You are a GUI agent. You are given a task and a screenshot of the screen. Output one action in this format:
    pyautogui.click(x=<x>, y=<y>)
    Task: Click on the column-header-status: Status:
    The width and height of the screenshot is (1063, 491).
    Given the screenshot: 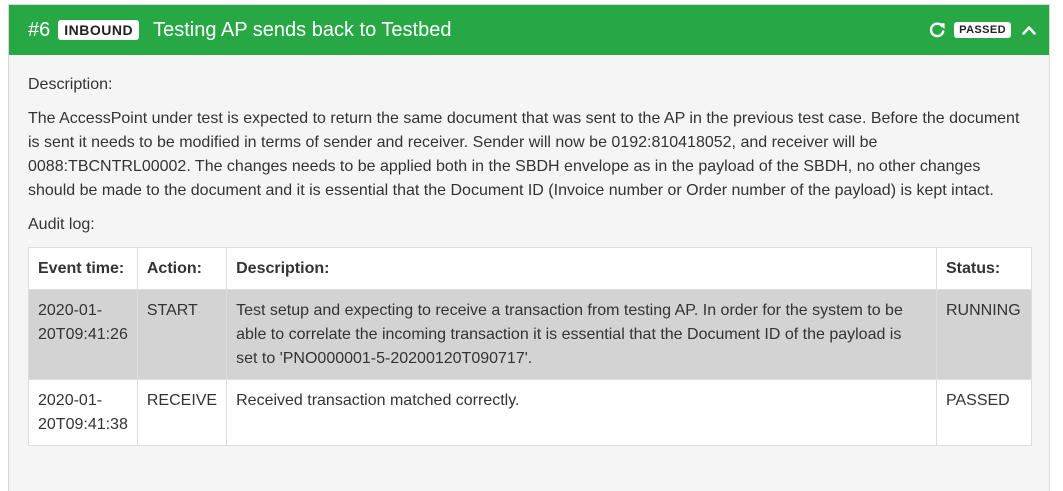 What is the action you would take?
    pyautogui.click(x=984, y=268)
    